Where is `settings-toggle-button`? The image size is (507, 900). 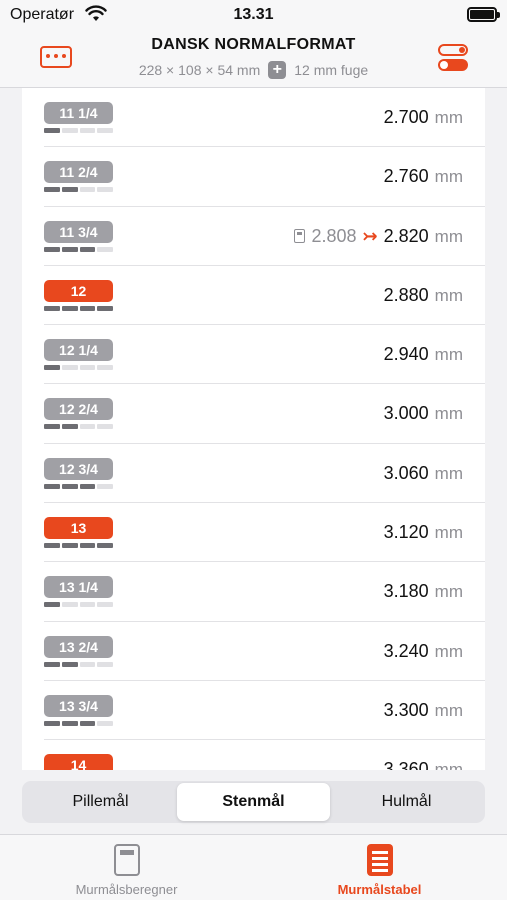 settings-toggle-button is located at coordinates (454, 58).